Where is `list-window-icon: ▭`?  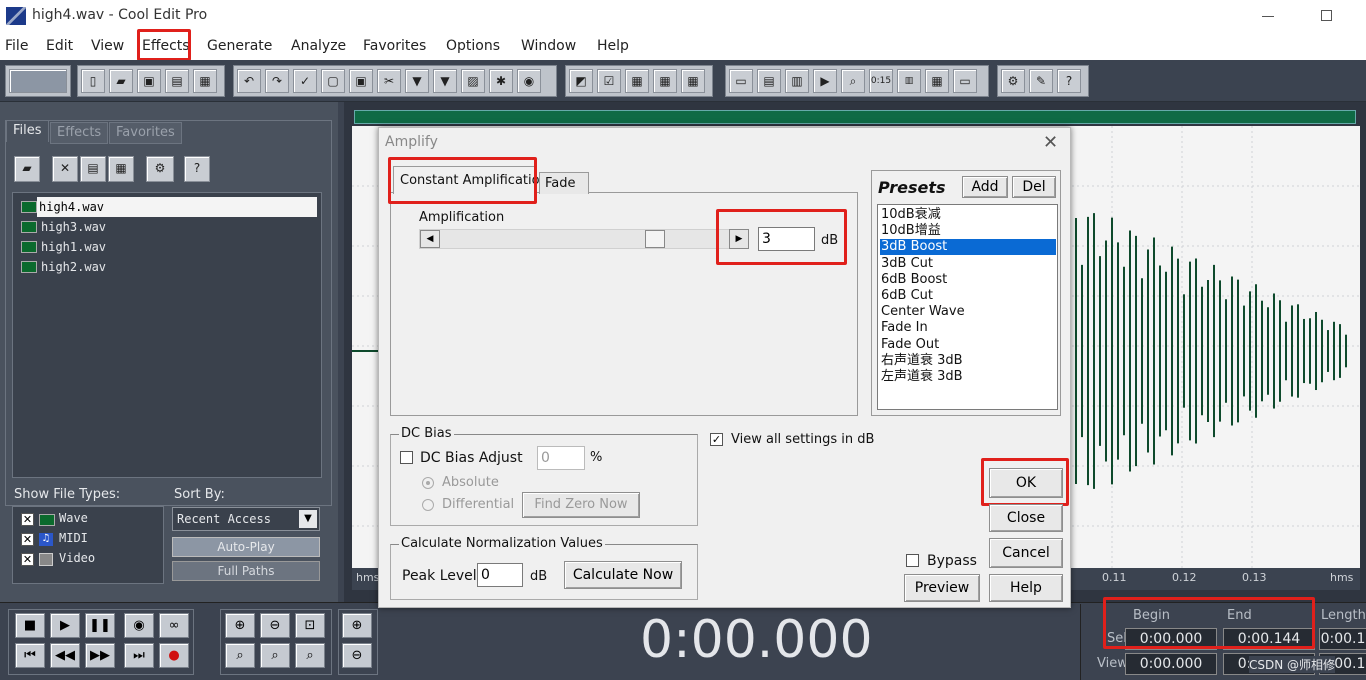
list-window-icon: ▭ is located at coordinates (965, 81).